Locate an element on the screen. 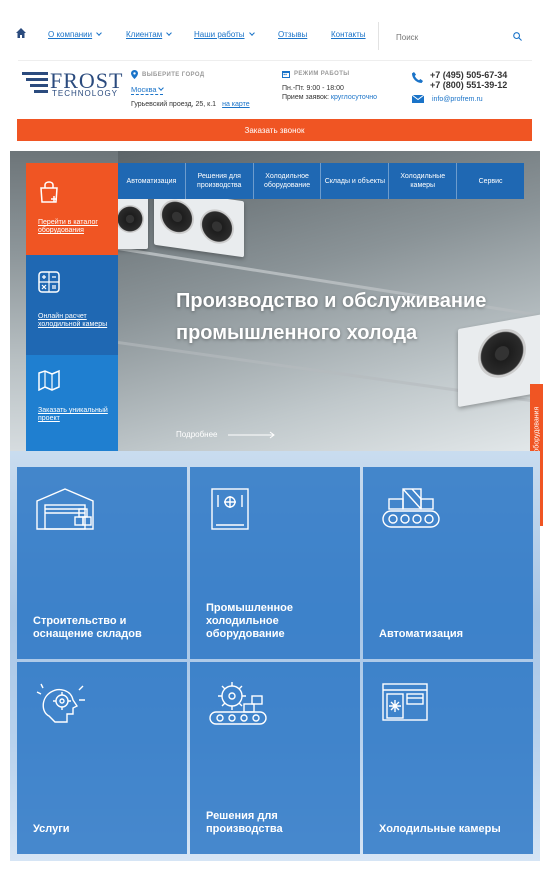 The image size is (550, 886). city-selector: Москва is located at coordinates (147, 90).